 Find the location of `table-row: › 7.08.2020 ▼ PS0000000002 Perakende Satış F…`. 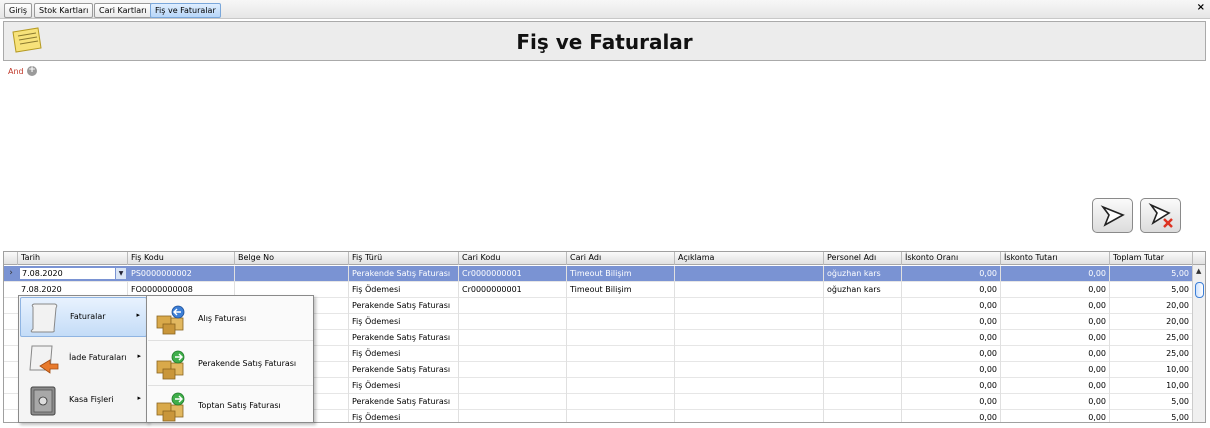

table-row: › 7.08.2020 ▼ PS0000000002 Perakende Satış F… is located at coordinates (598, 274).